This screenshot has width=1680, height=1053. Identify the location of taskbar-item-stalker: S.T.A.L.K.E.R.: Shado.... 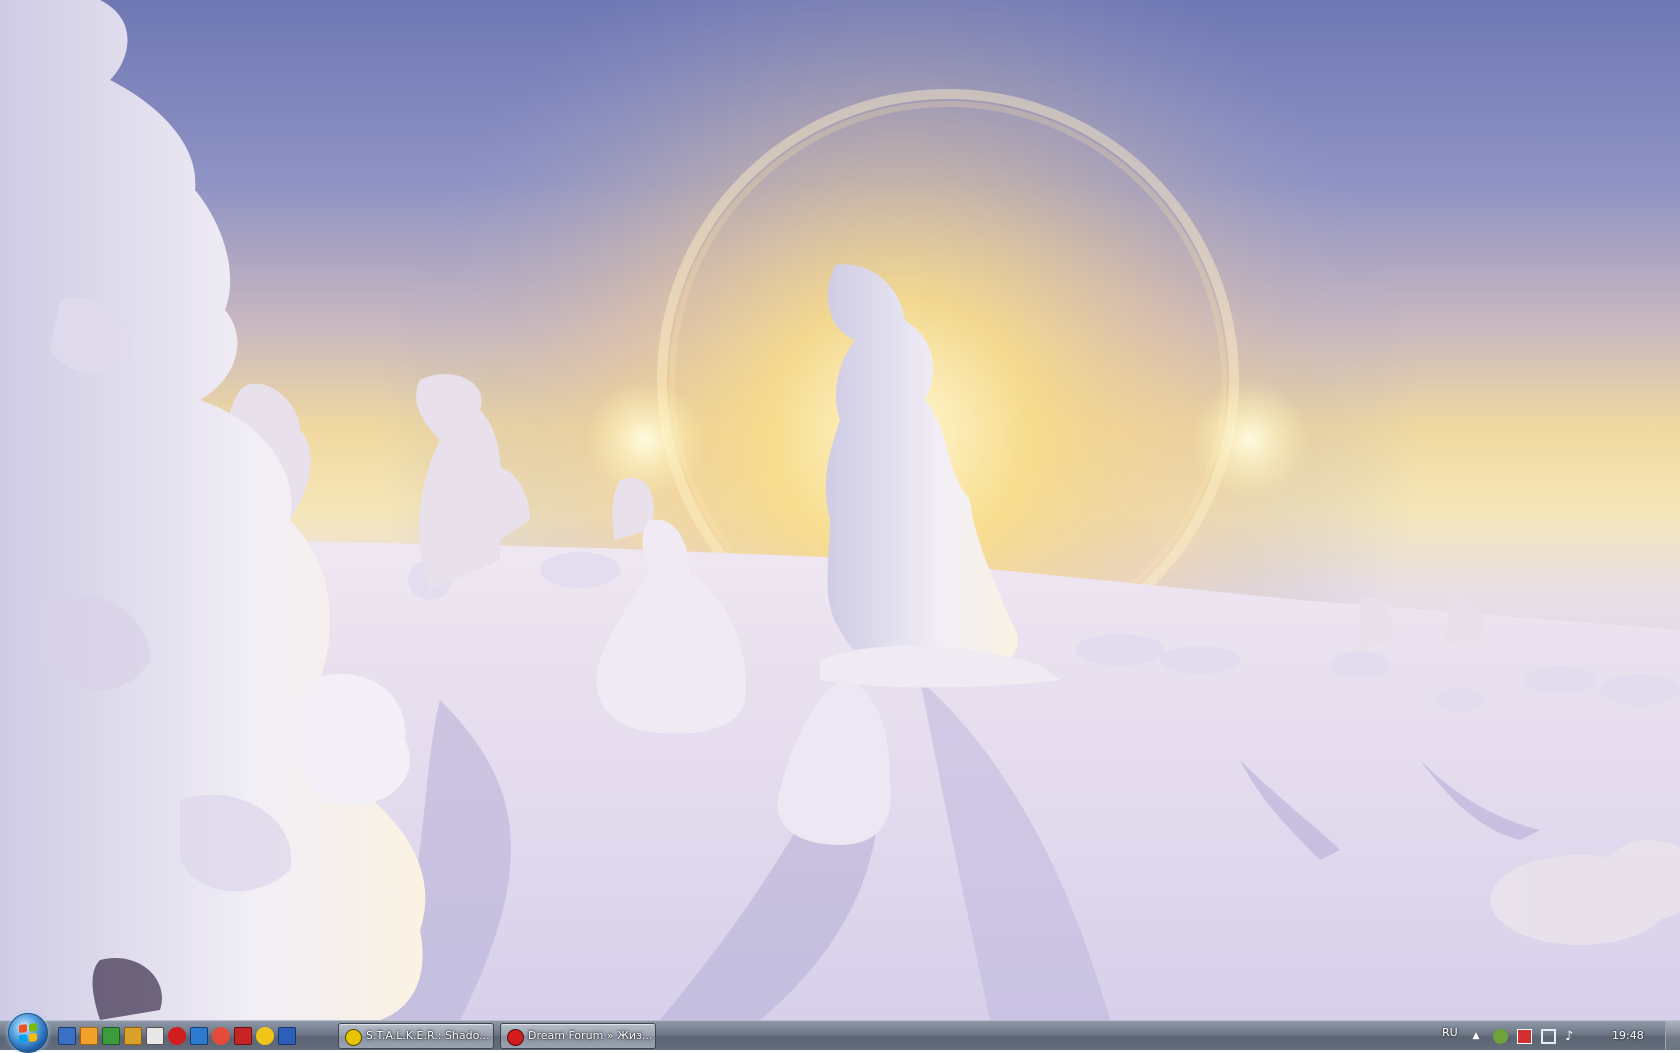
(416, 1036).